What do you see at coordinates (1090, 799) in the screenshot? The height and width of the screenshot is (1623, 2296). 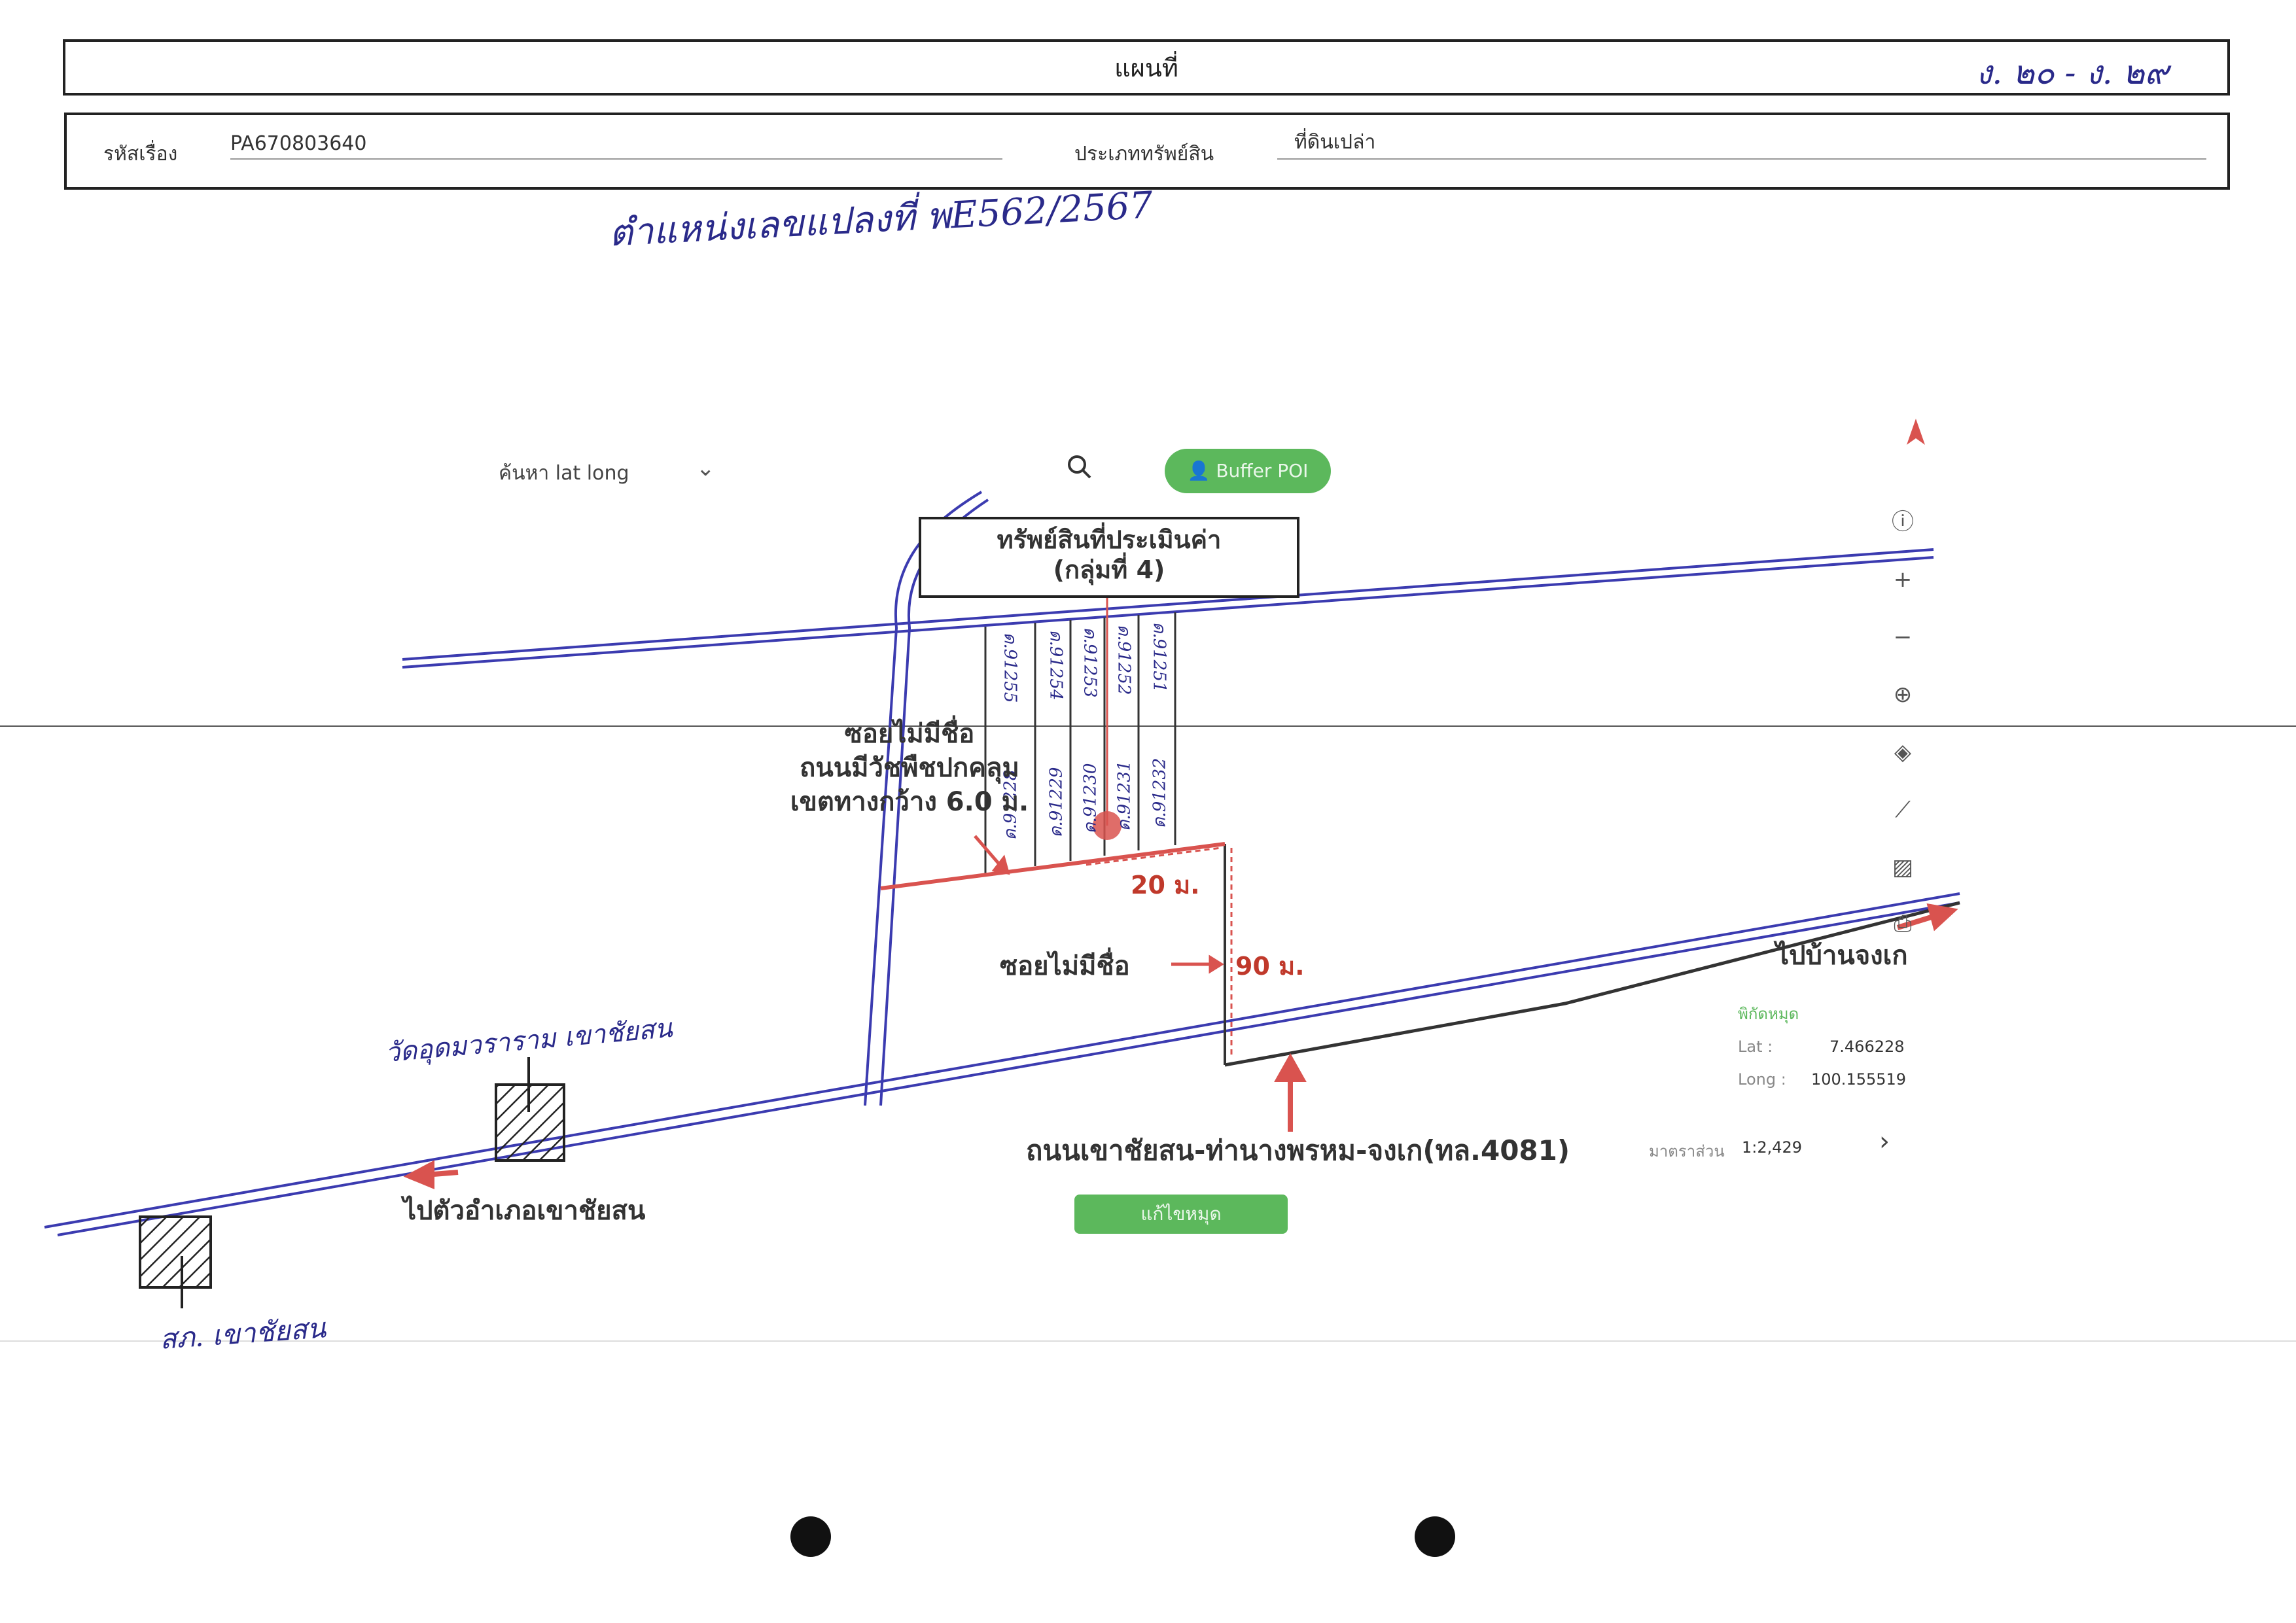 I see `plot-label: ด.91230` at bounding box center [1090, 799].